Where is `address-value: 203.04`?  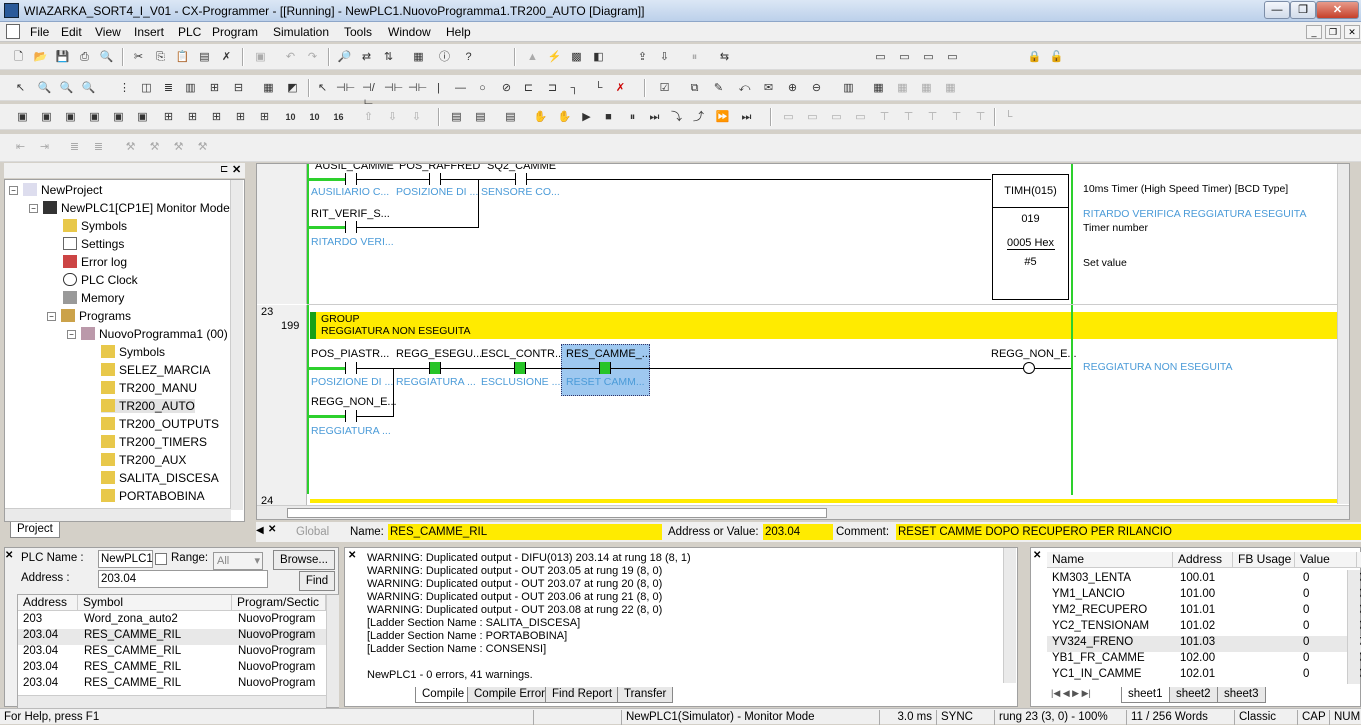
address-value: 203.04 is located at coordinates (798, 532).